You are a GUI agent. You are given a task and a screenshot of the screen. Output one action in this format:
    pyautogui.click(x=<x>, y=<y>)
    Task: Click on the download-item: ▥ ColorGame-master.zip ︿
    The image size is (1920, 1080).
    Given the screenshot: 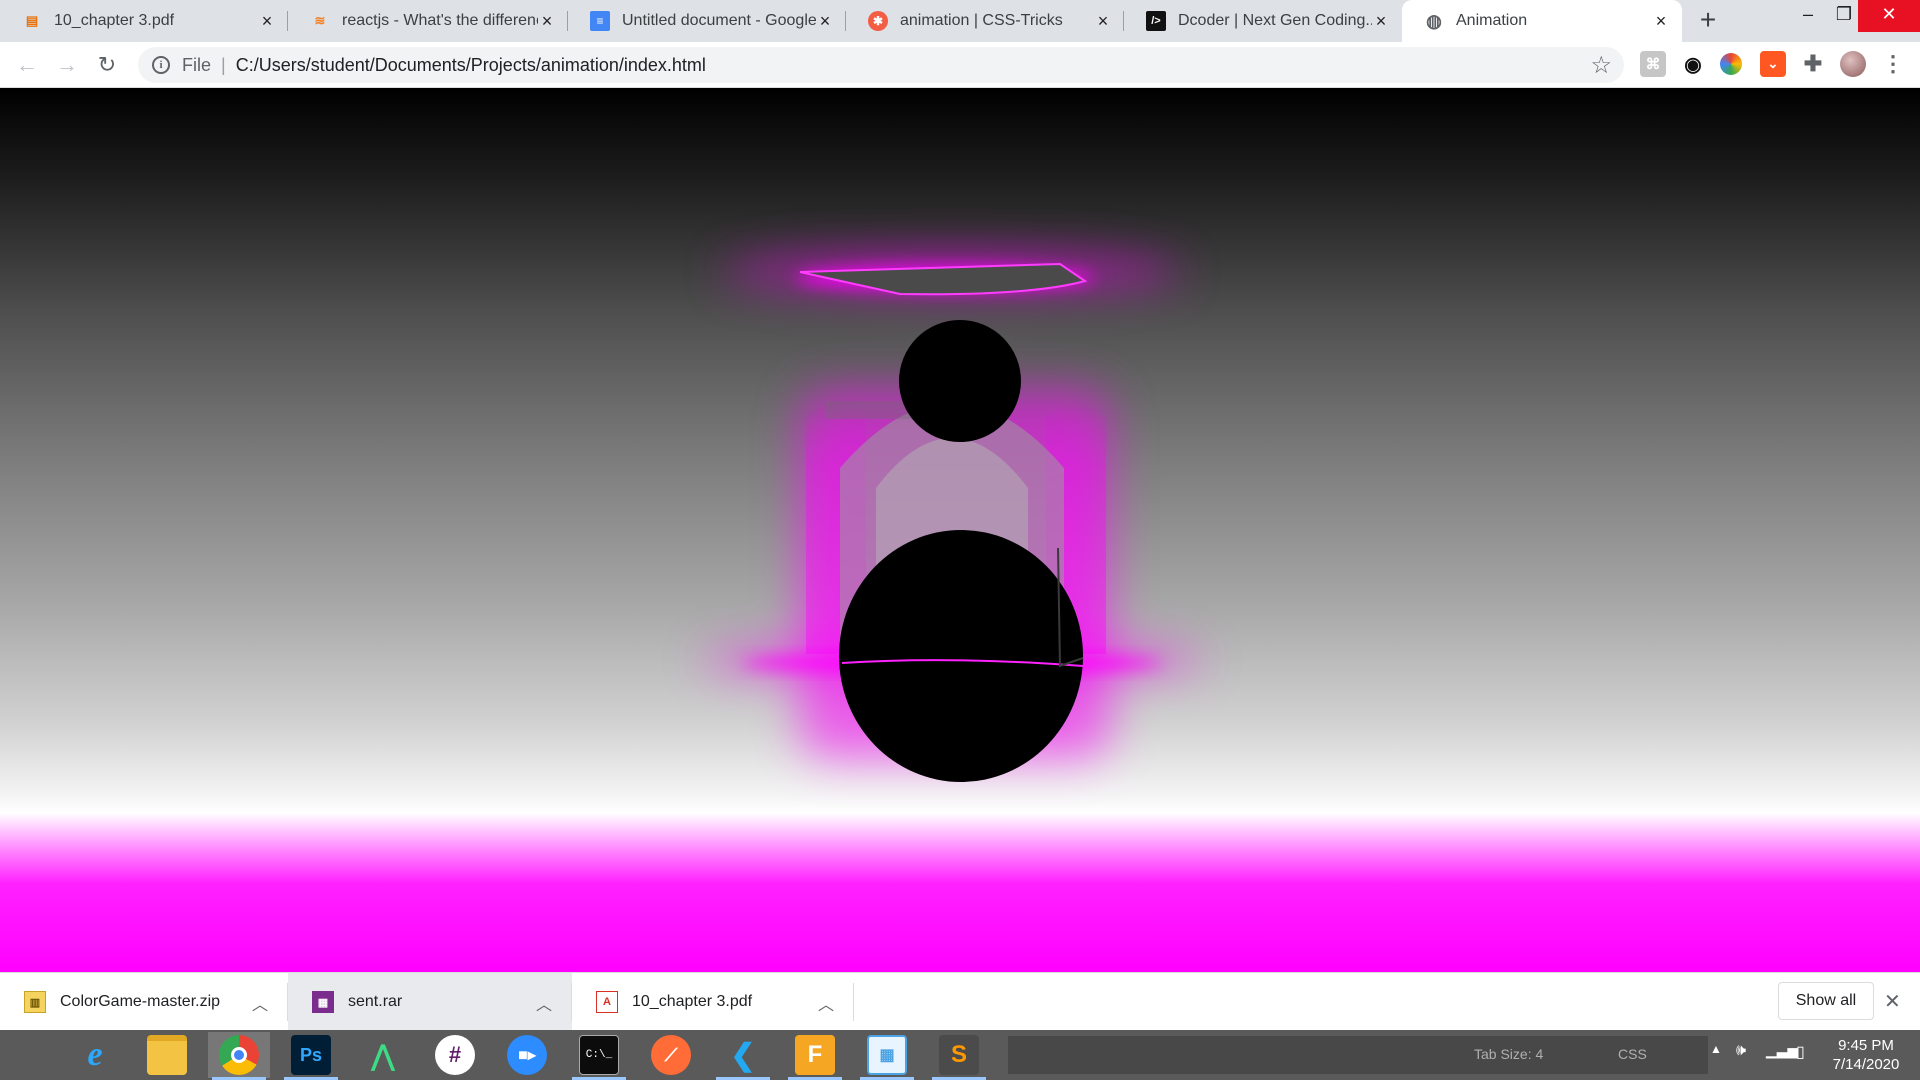 What is the action you would take?
    pyautogui.click(x=144, y=1002)
    